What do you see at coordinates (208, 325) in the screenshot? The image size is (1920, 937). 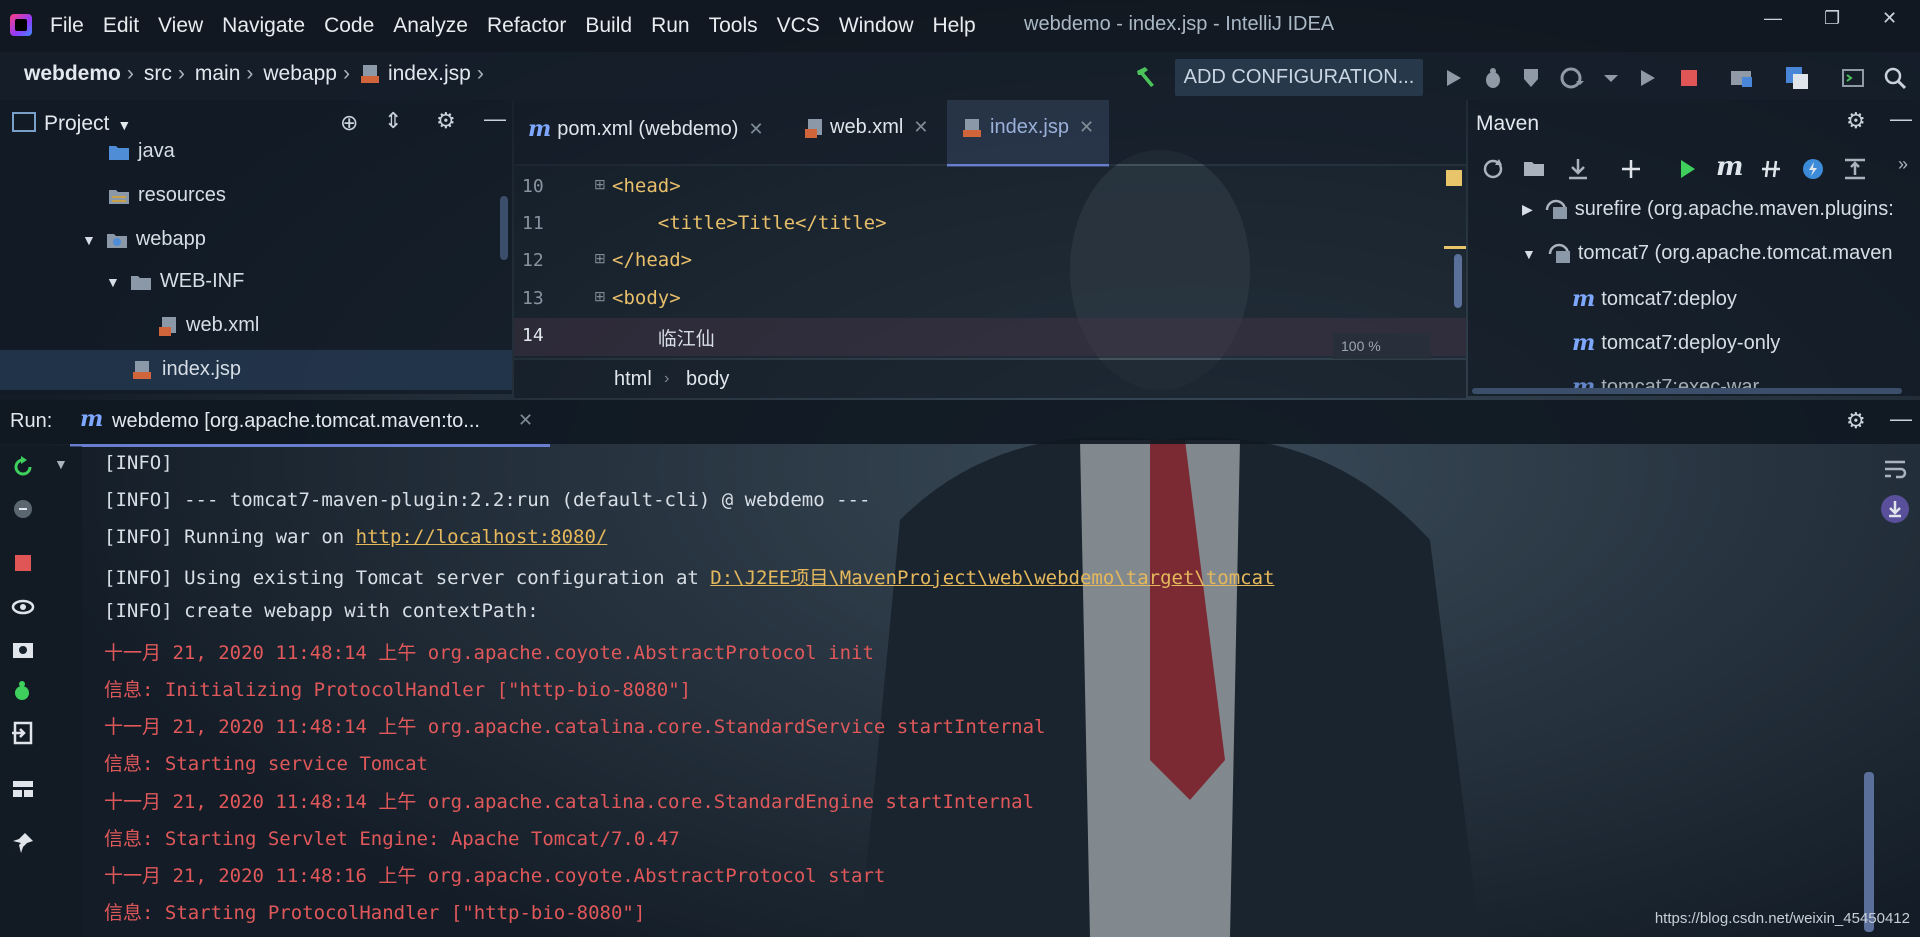 I see `tree-item-web-xml: web.xml` at bounding box center [208, 325].